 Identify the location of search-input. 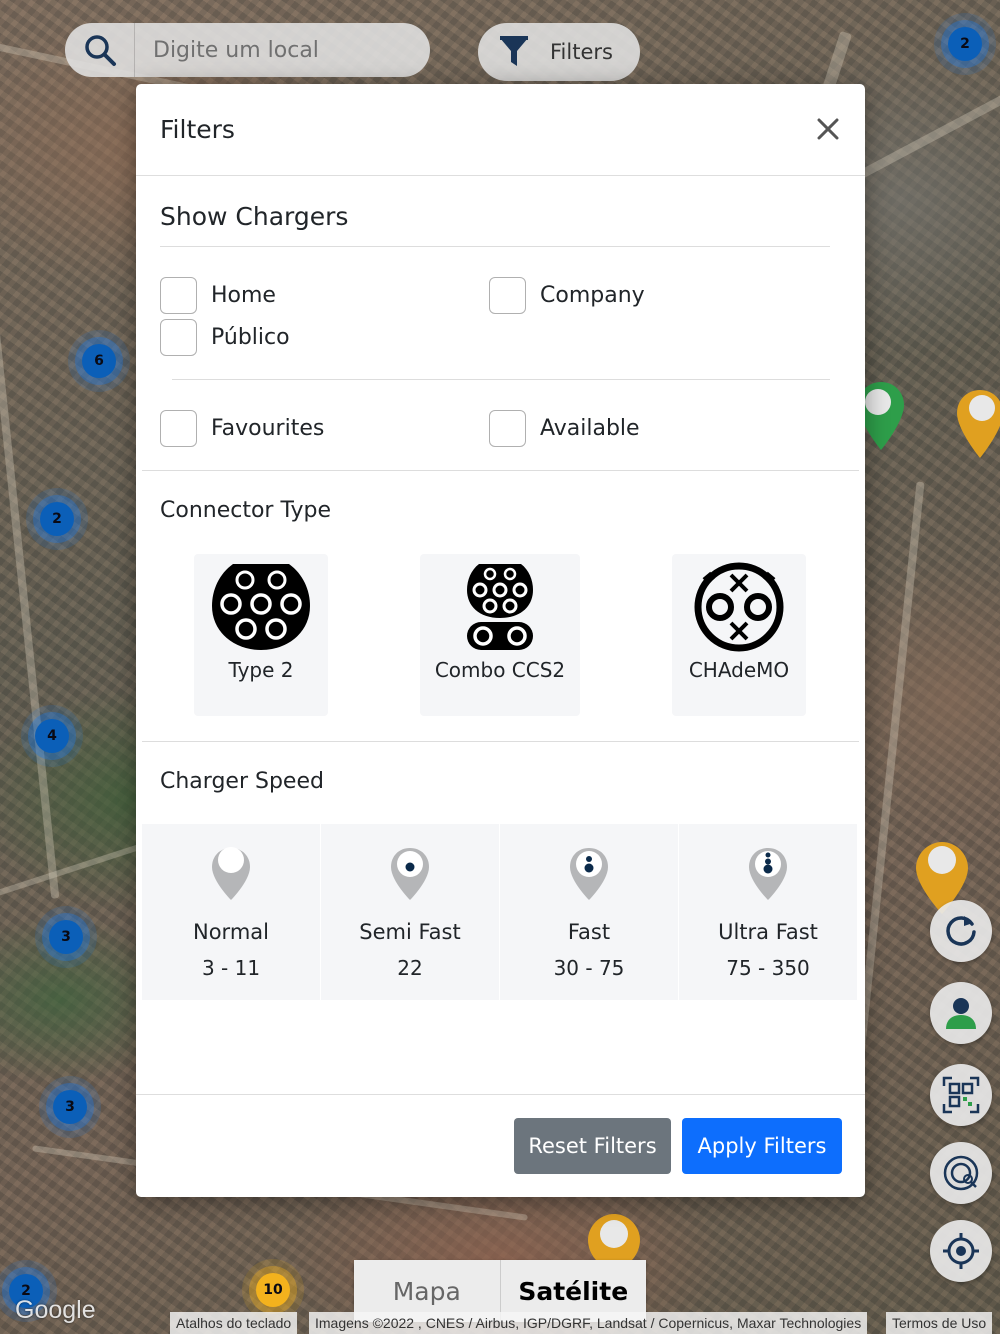
(282, 50).